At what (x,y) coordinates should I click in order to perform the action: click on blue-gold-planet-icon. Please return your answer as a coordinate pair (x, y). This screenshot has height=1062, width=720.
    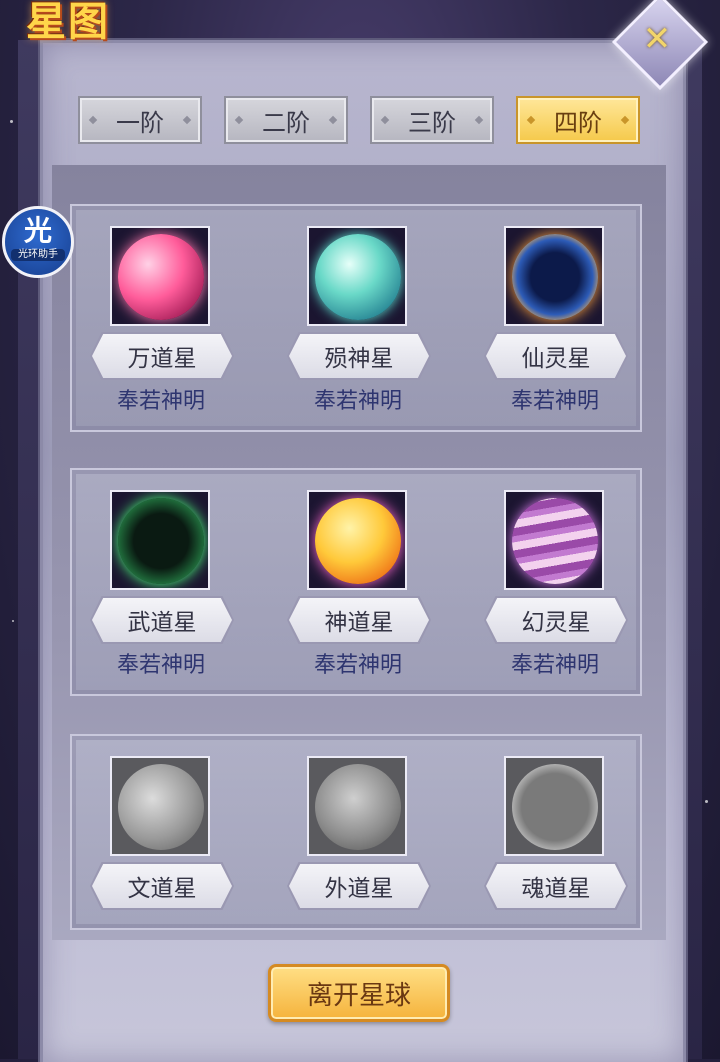
    Looking at the image, I should click on (555, 277).